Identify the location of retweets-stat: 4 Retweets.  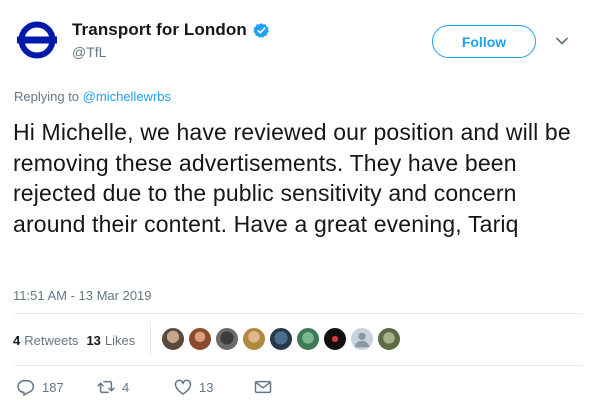
(45, 340).